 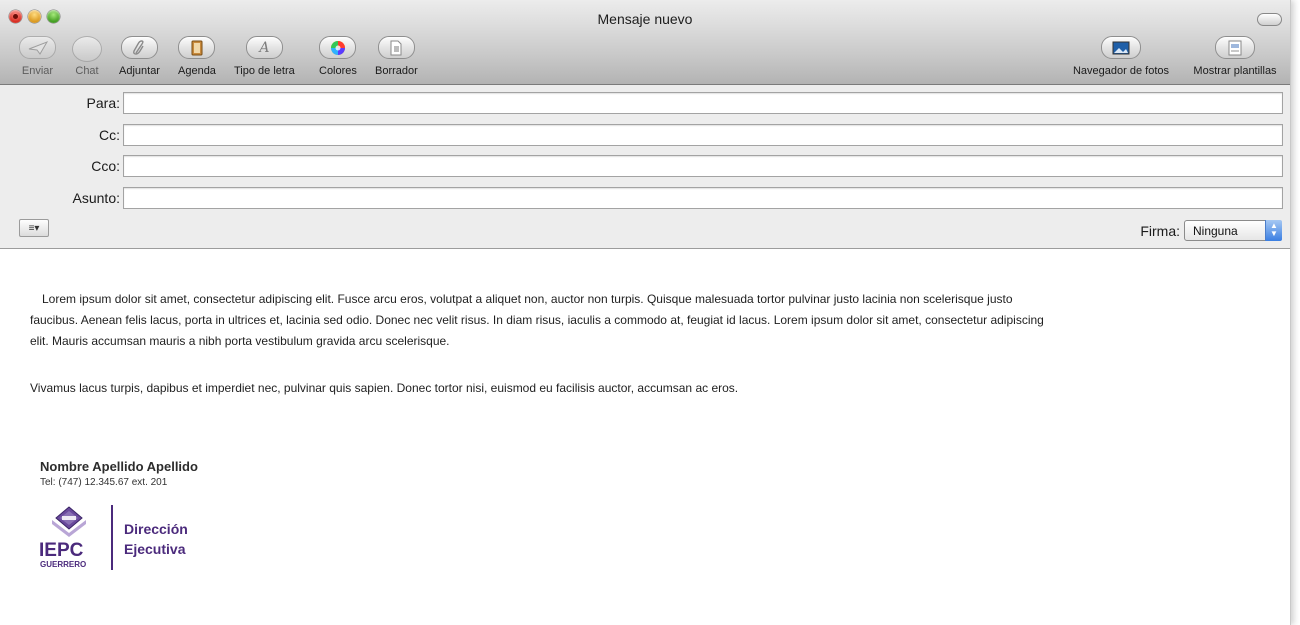 I want to click on signature-label: Firma:, so click(x=1160, y=231).